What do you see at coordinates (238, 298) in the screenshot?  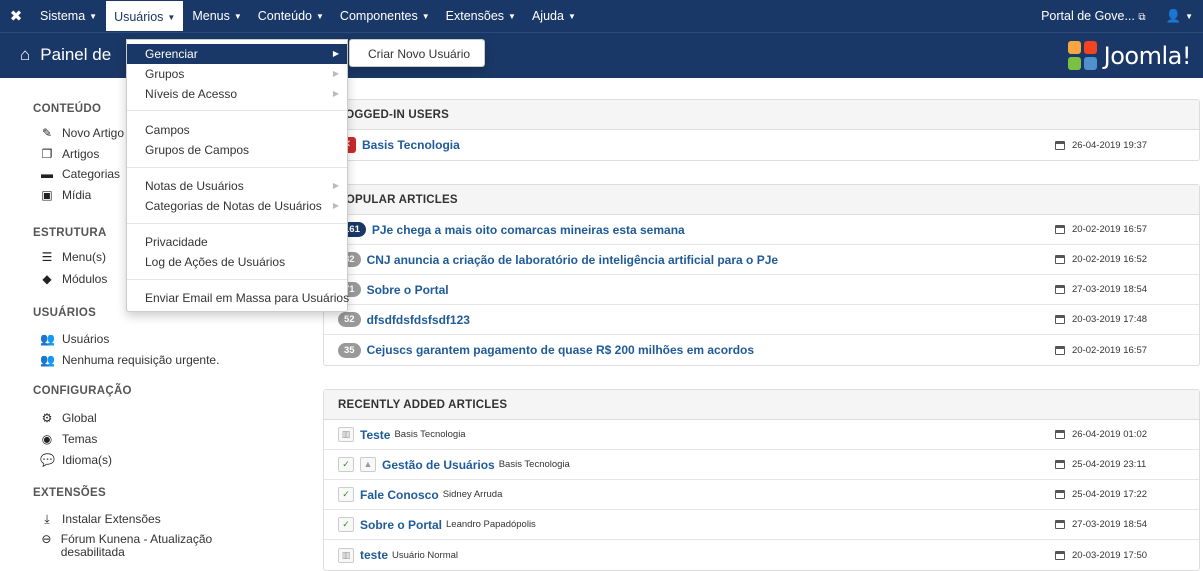 I see `menu-item-enviar-email-em-massa: Enviar Email em Massa para Usuários` at bounding box center [238, 298].